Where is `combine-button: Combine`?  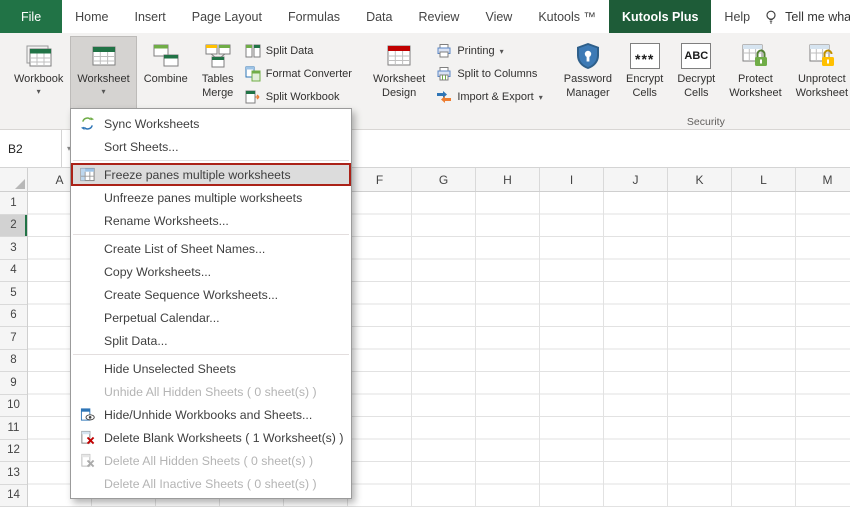
combine-button: Combine is located at coordinates (166, 74).